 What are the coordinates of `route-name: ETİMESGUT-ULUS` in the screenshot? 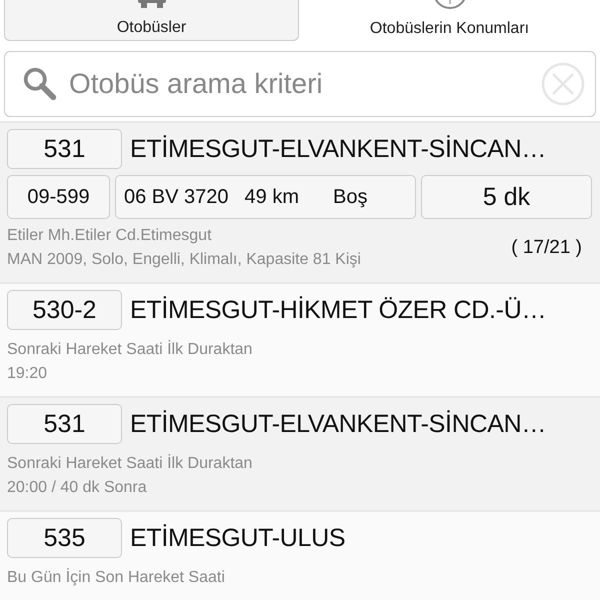 It's located at (238, 538).